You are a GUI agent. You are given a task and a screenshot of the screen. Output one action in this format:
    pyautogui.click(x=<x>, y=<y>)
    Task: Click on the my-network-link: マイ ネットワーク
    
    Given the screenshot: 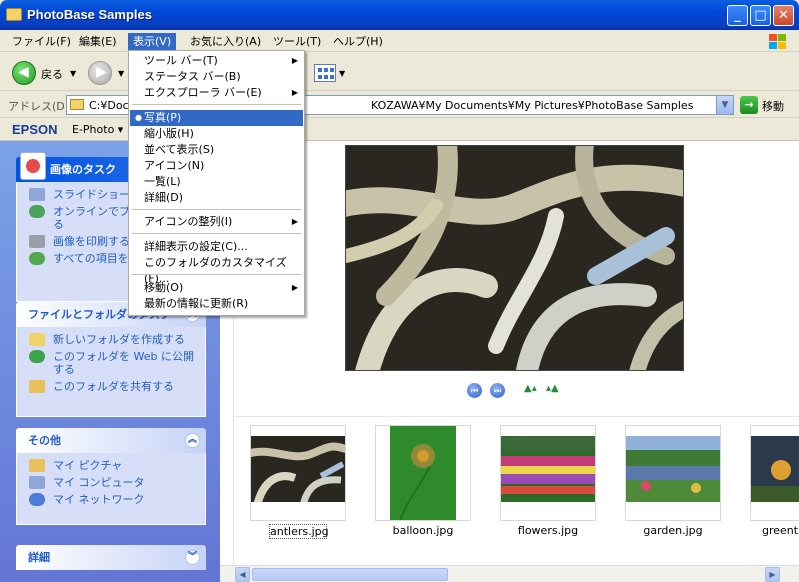 What is the action you would take?
    pyautogui.click(x=113, y=499)
    